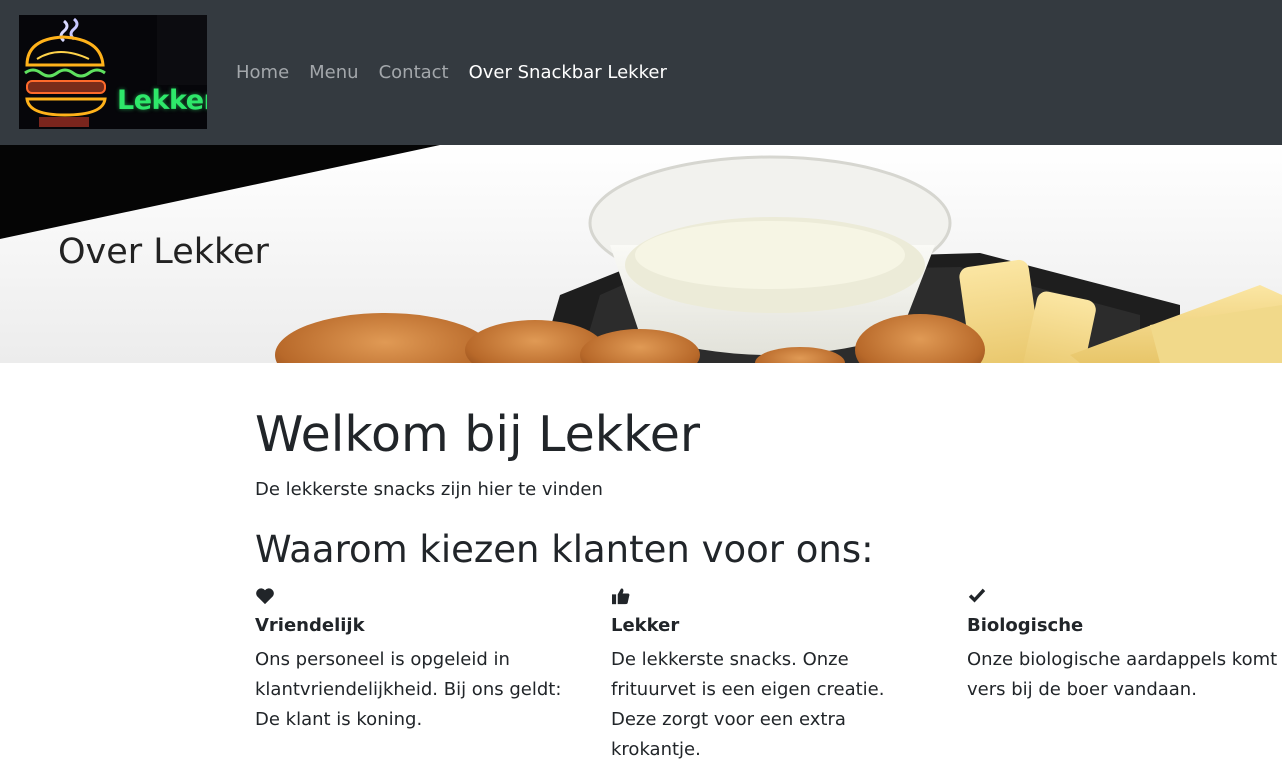 The image size is (1282, 765). Describe the element at coordinates (163, 252) in the screenshot. I see `hero-title: Over Lekker` at that location.